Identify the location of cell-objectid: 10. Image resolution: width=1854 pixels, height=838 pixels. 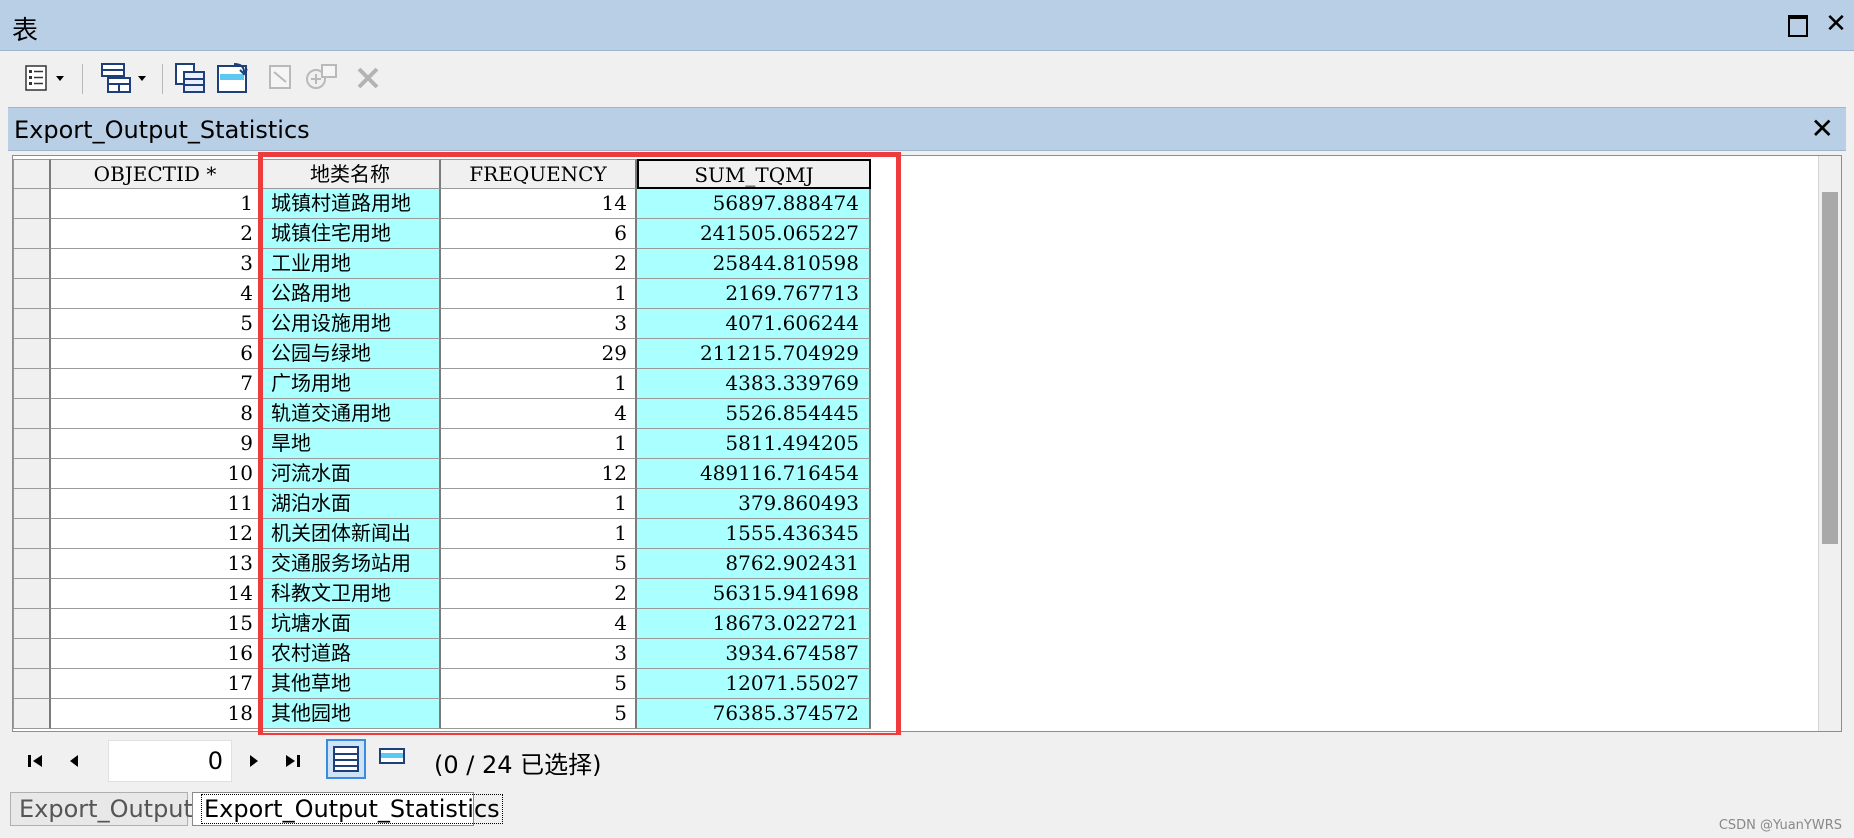
(156, 474).